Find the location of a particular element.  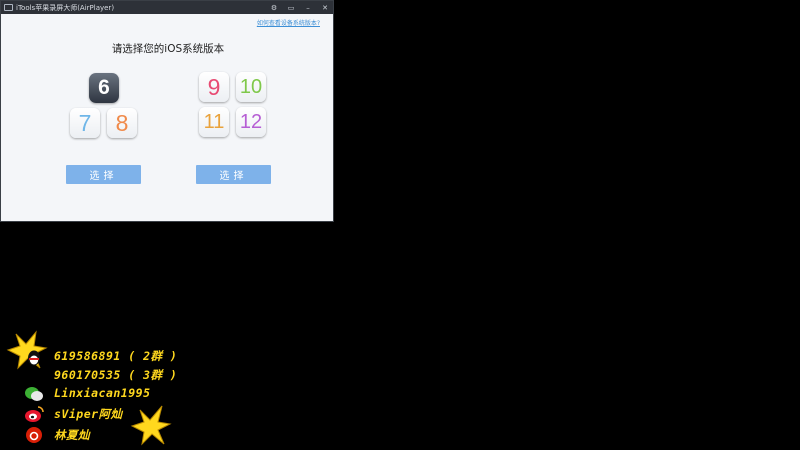

qq-group-3: 960170535 ( 3群 ) is located at coordinates (116, 375).